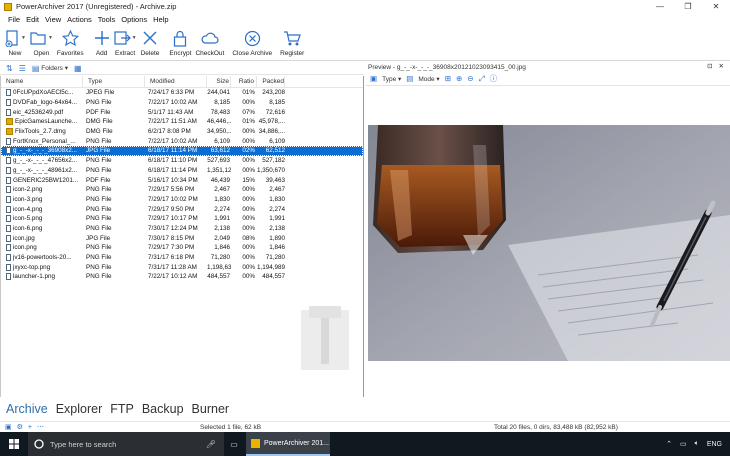  What do you see at coordinates (150, 38) in the screenshot?
I see `delete-x-icon` at bounding box center [150, 38].